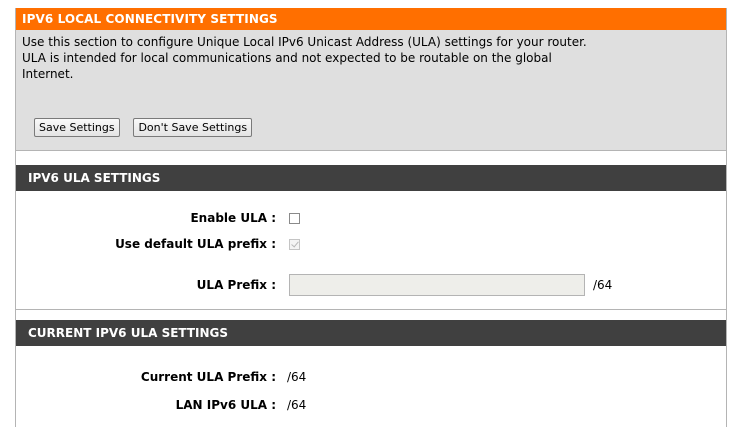  What do you see at coordinates (297, 377) in the screenshot?
I see `current-prefix-value: /64` at bounding box center [297, 377].